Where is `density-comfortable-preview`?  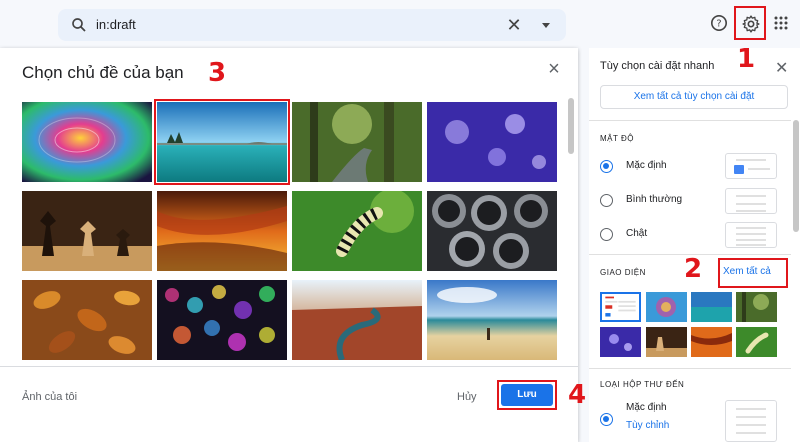
density-comfortable-preview is located at coordinates (751, 201).